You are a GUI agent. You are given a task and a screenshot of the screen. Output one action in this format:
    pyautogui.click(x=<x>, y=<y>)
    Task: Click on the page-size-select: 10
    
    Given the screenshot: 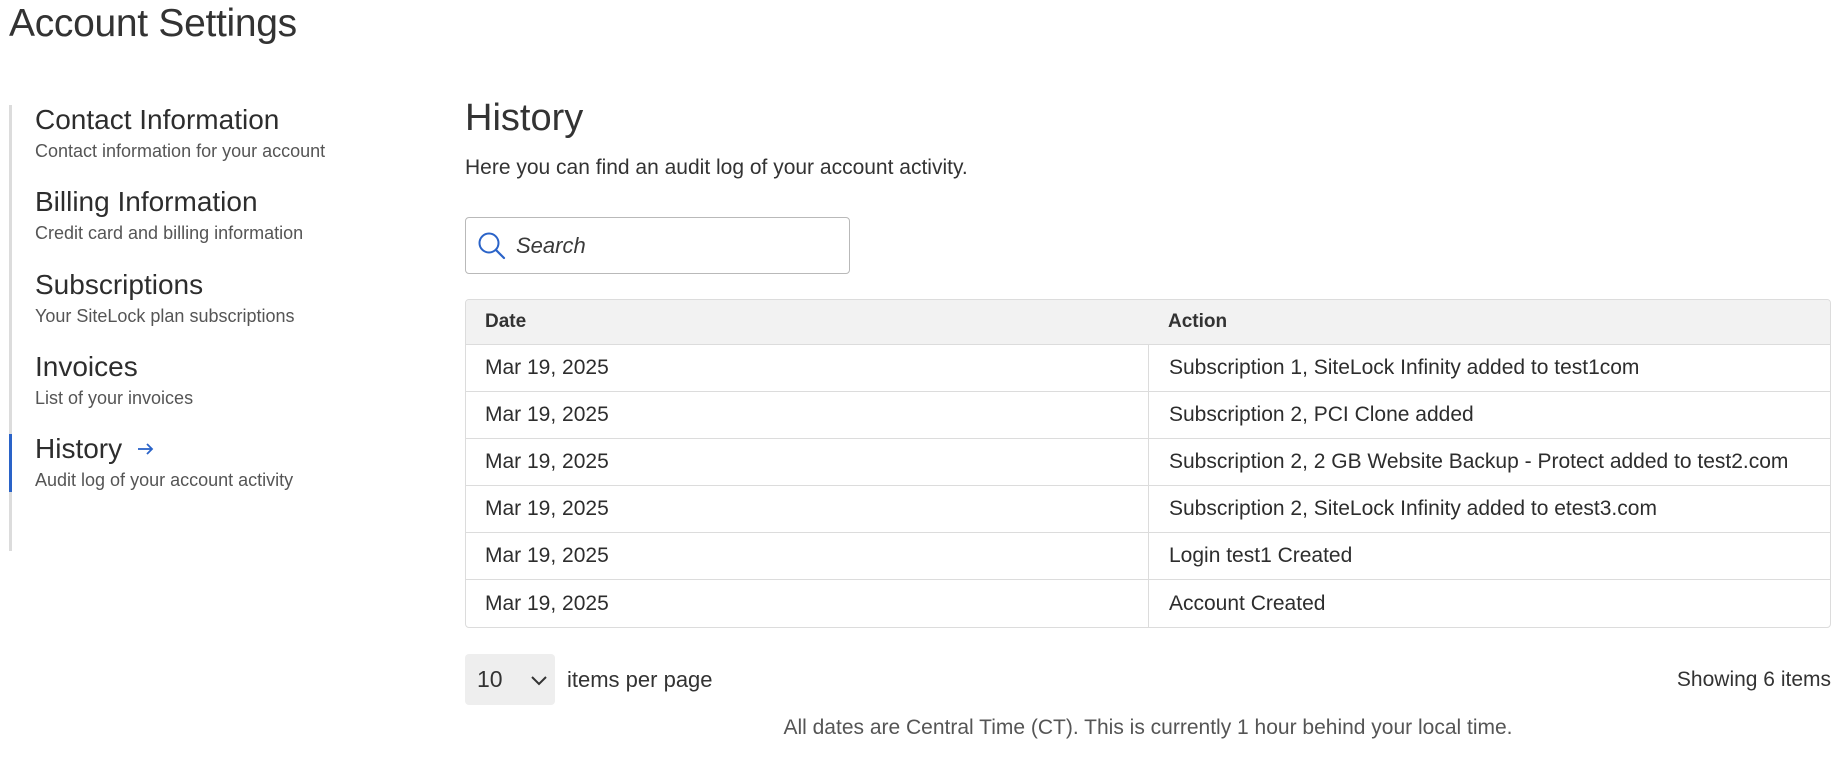 What is the action you would take?
    pyautogui.click(x=510, y=679)
    